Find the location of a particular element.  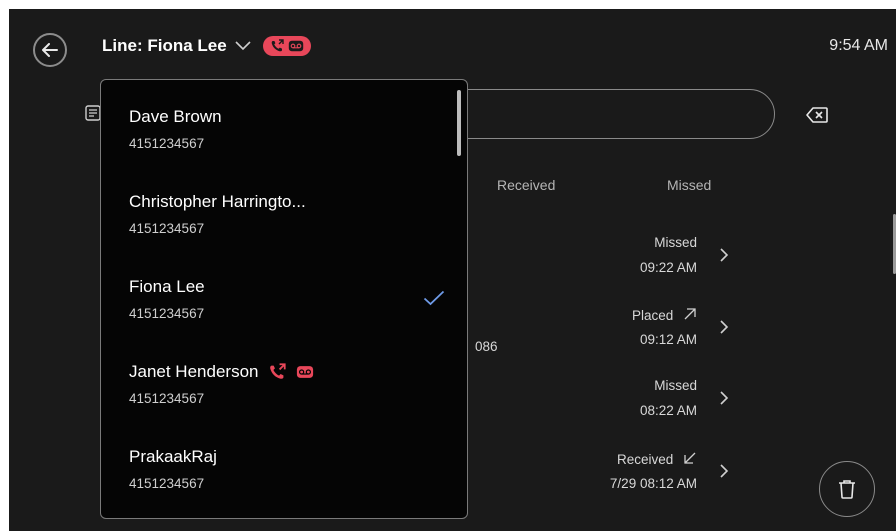

menu-item-christopher-harrington: Christopher Harringto... 4151234567 is located at coordinates (289, 221).